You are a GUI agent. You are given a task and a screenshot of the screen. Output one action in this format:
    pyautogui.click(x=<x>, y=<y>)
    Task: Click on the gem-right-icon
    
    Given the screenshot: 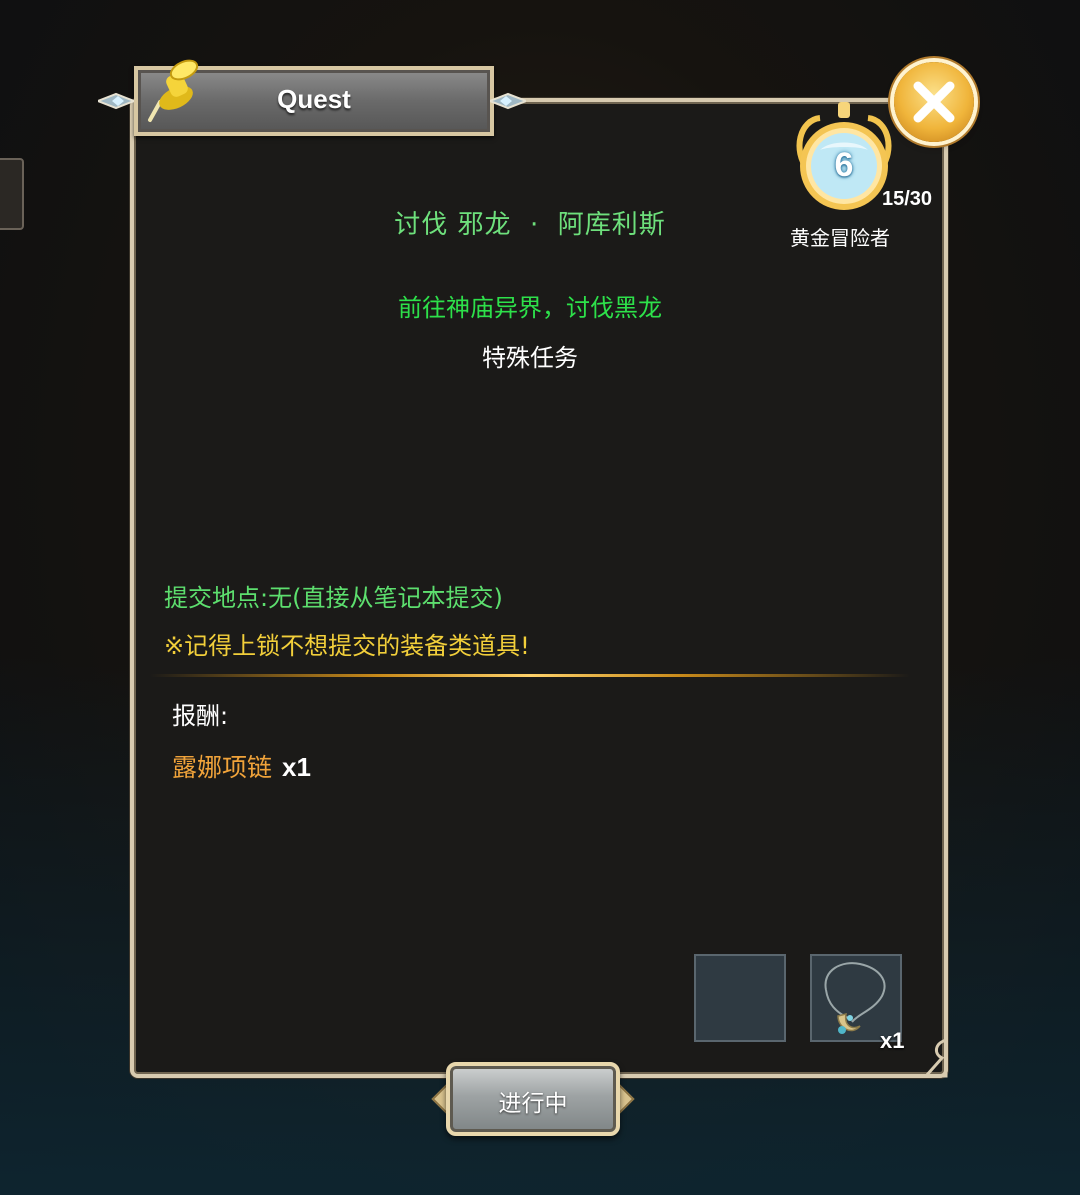 What is the action you would take?
    pyautogui.click(x=508, y=101)
    